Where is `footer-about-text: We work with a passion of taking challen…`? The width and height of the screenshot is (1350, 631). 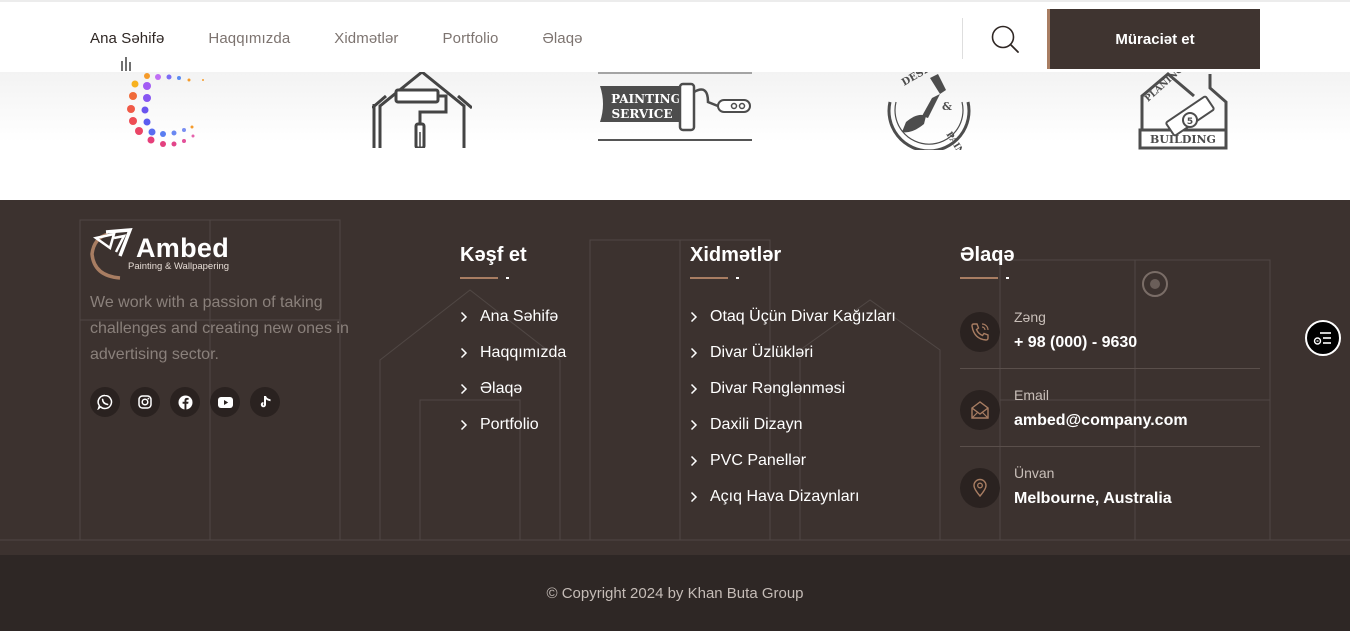 footer-about-text: We work with a passion of taking challen… is located at coordinates (219, 328).